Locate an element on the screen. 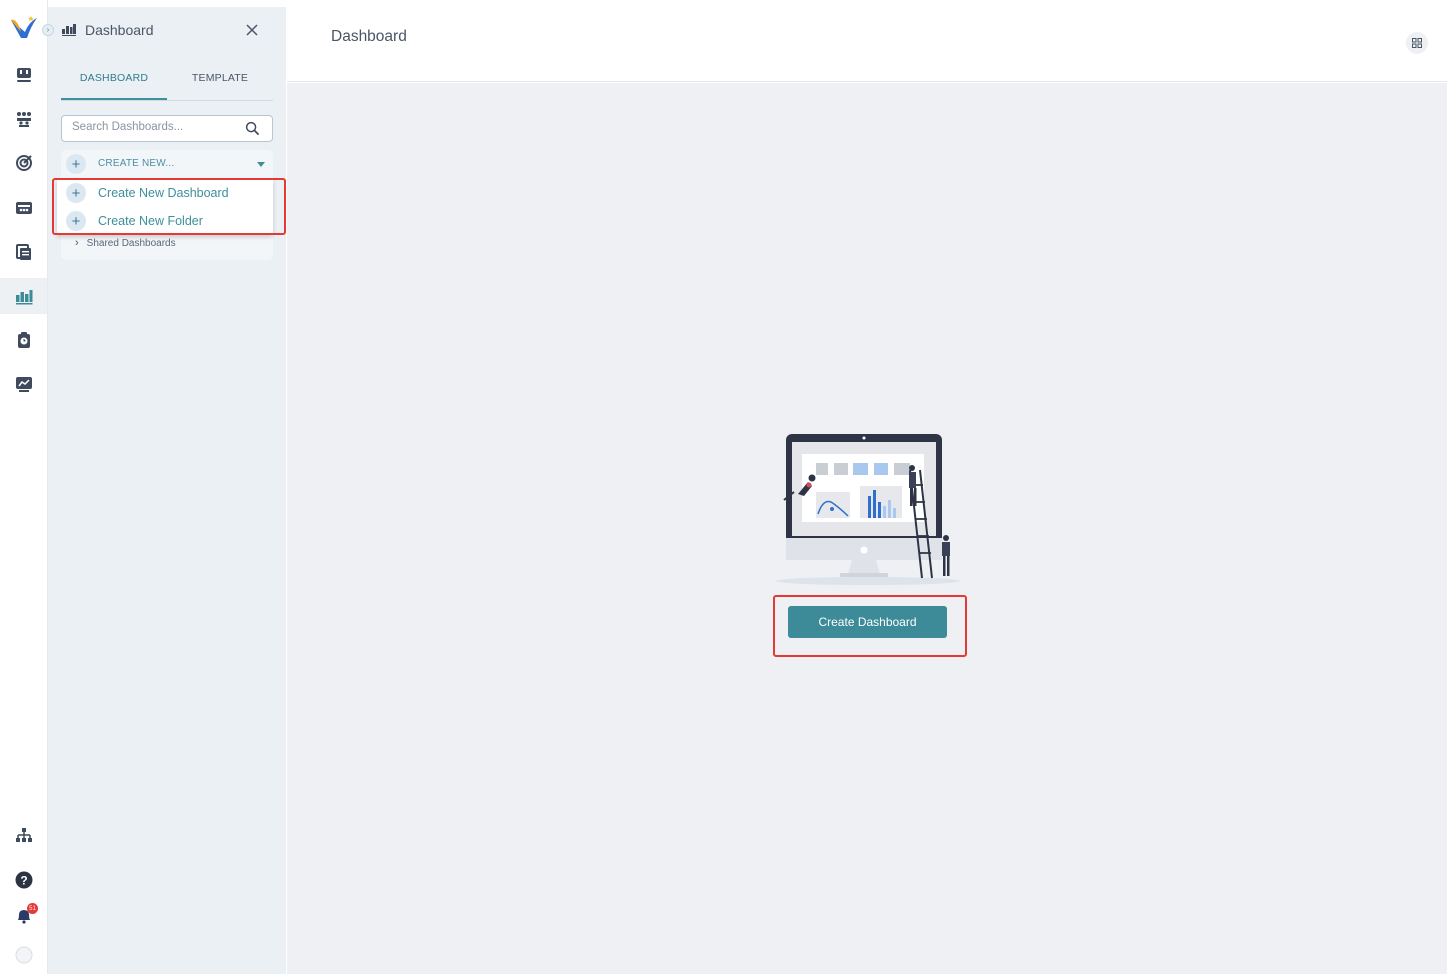 The height and width of the screenshot is (974, 1447). create-new-dashboard-item: + Create New Dashboard is located at coordinates (165, 193).